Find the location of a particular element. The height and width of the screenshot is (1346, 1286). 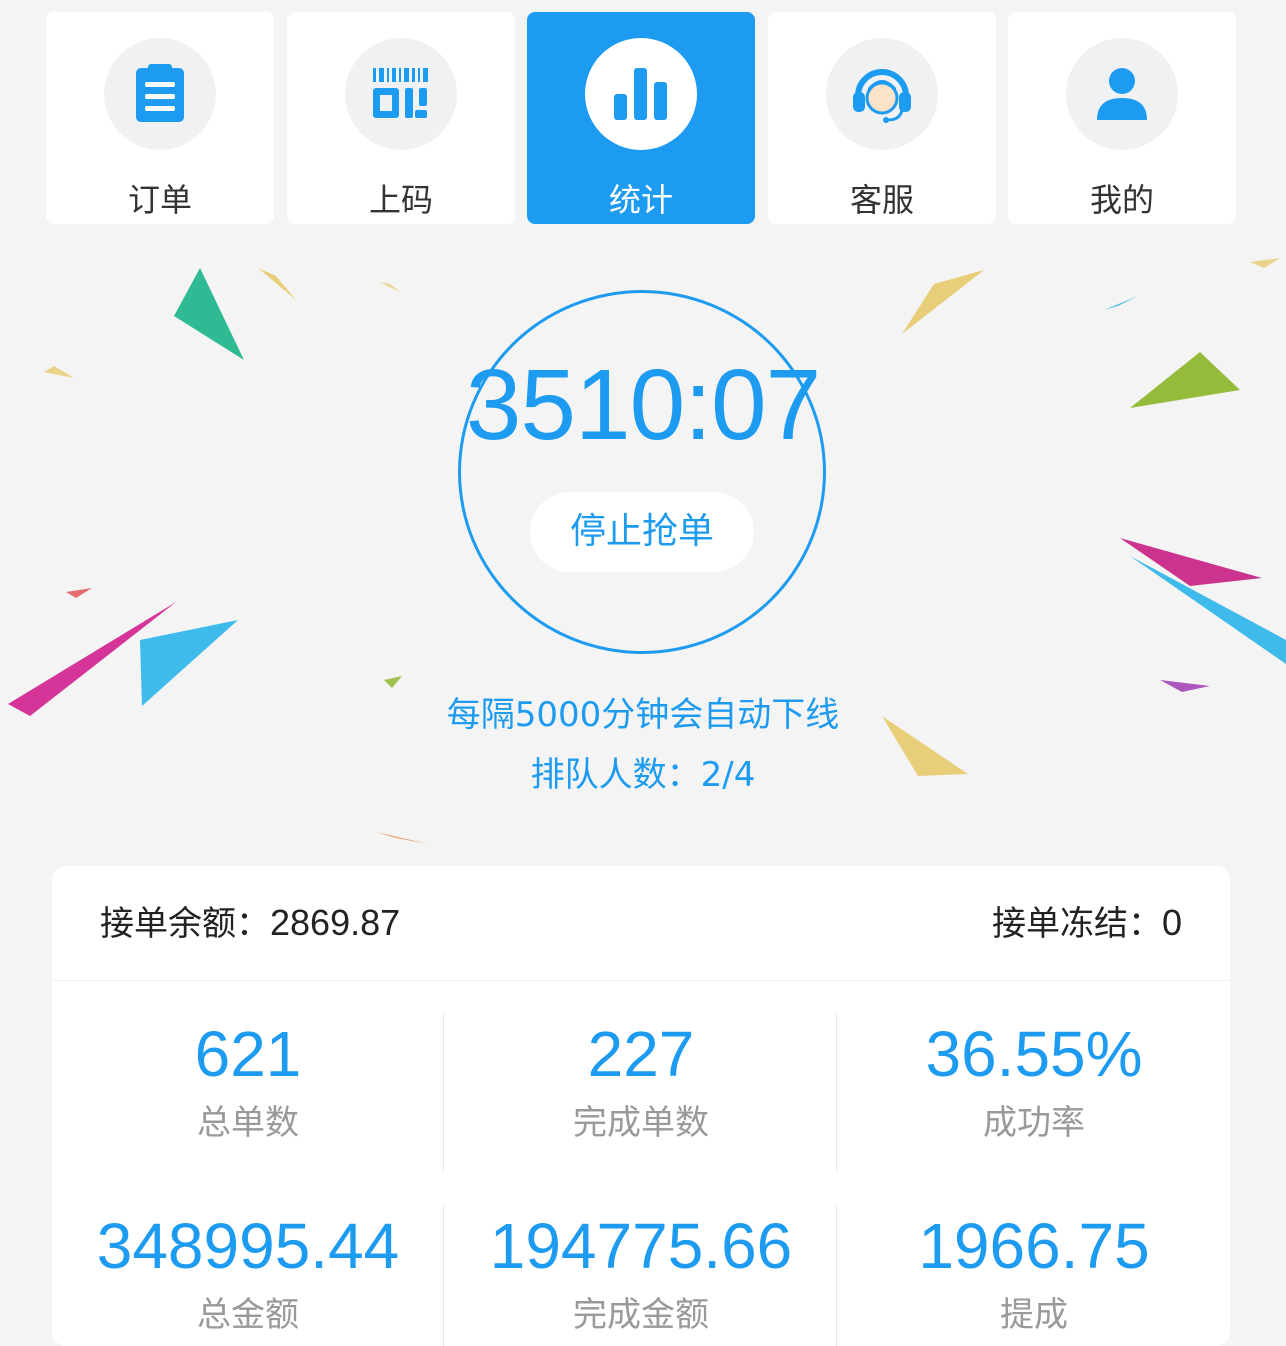

balance-row: 接单余额：2869.87 接单冻结：0 is located at coordinates (641, 923).